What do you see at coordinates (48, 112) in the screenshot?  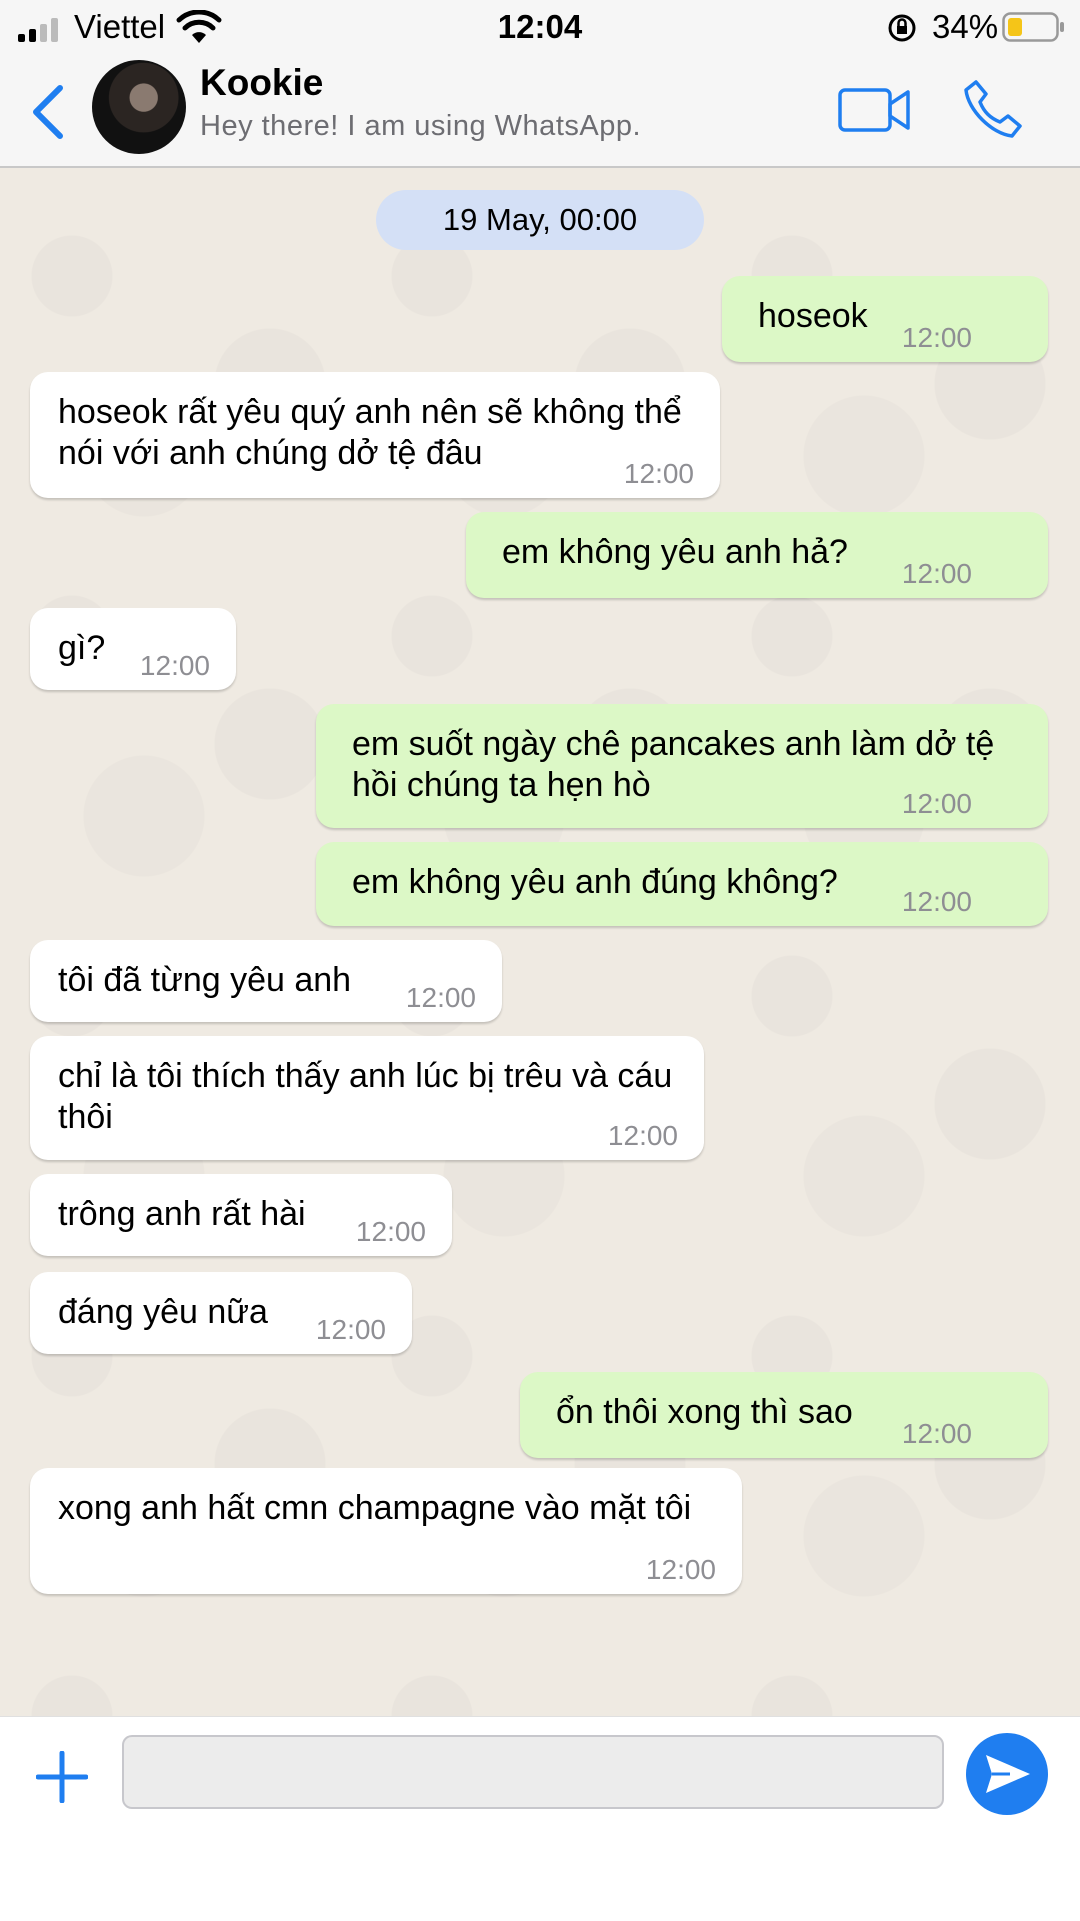 I see `back-chevron-icon` at bounding box center [48, 112].